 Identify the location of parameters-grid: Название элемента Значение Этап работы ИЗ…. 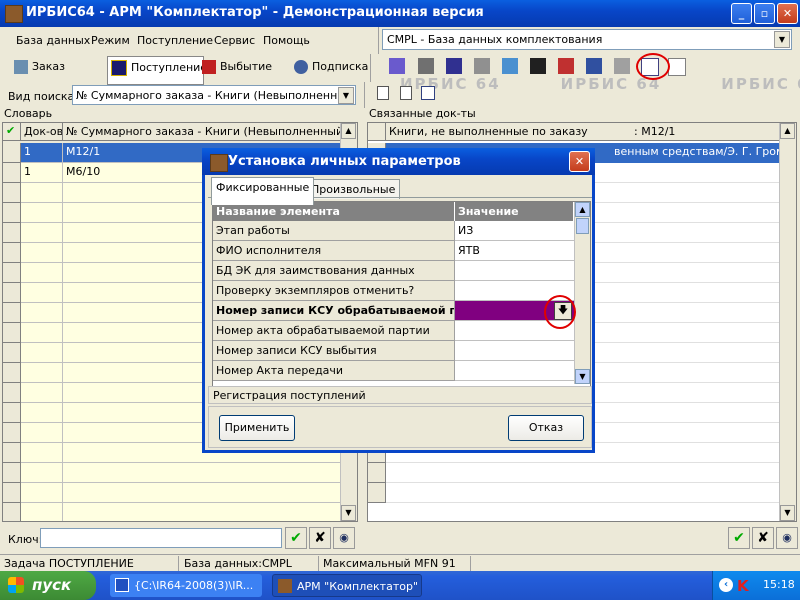
(401, 294).